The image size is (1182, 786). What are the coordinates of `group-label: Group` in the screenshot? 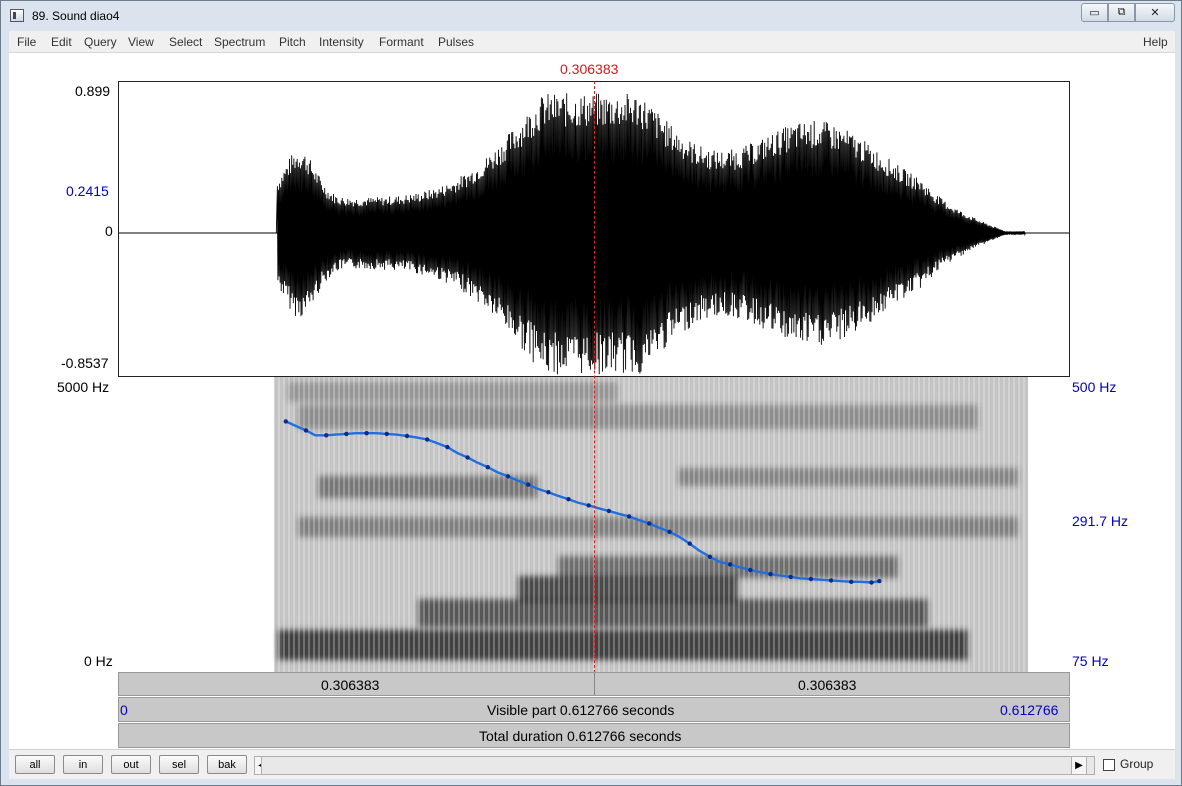 It's located at (1137, 764).